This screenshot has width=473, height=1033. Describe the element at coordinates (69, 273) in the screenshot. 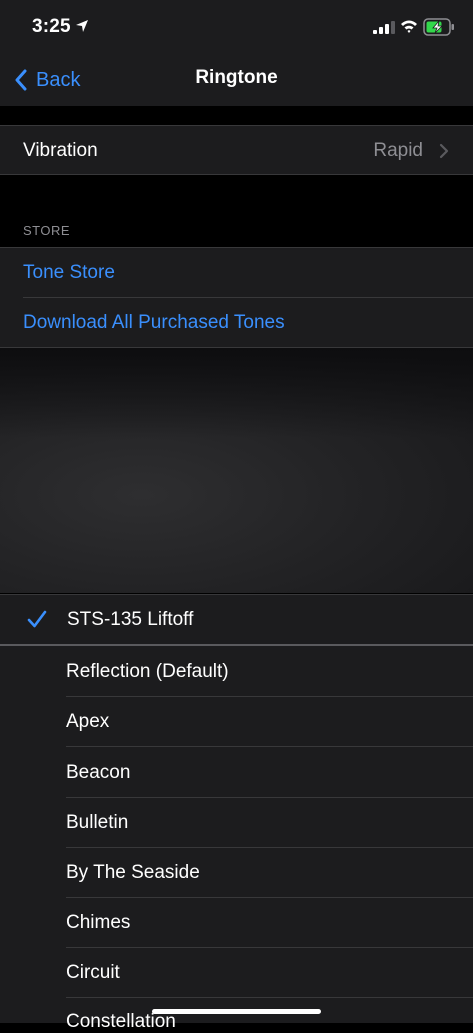

I see `tone-store-link: Tone Store` at that location.